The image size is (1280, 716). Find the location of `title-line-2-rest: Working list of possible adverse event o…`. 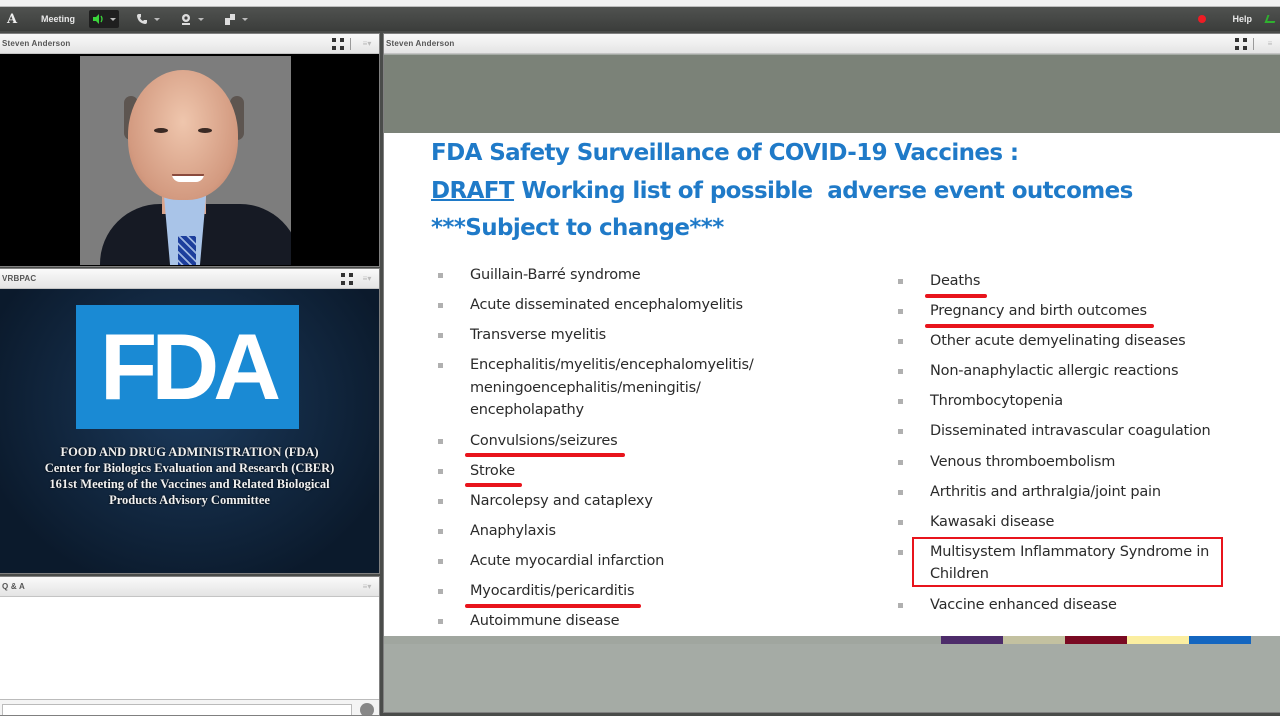

title-line-2-rest: Working list of possible adverse event o… is located at coordinates (823, 191).